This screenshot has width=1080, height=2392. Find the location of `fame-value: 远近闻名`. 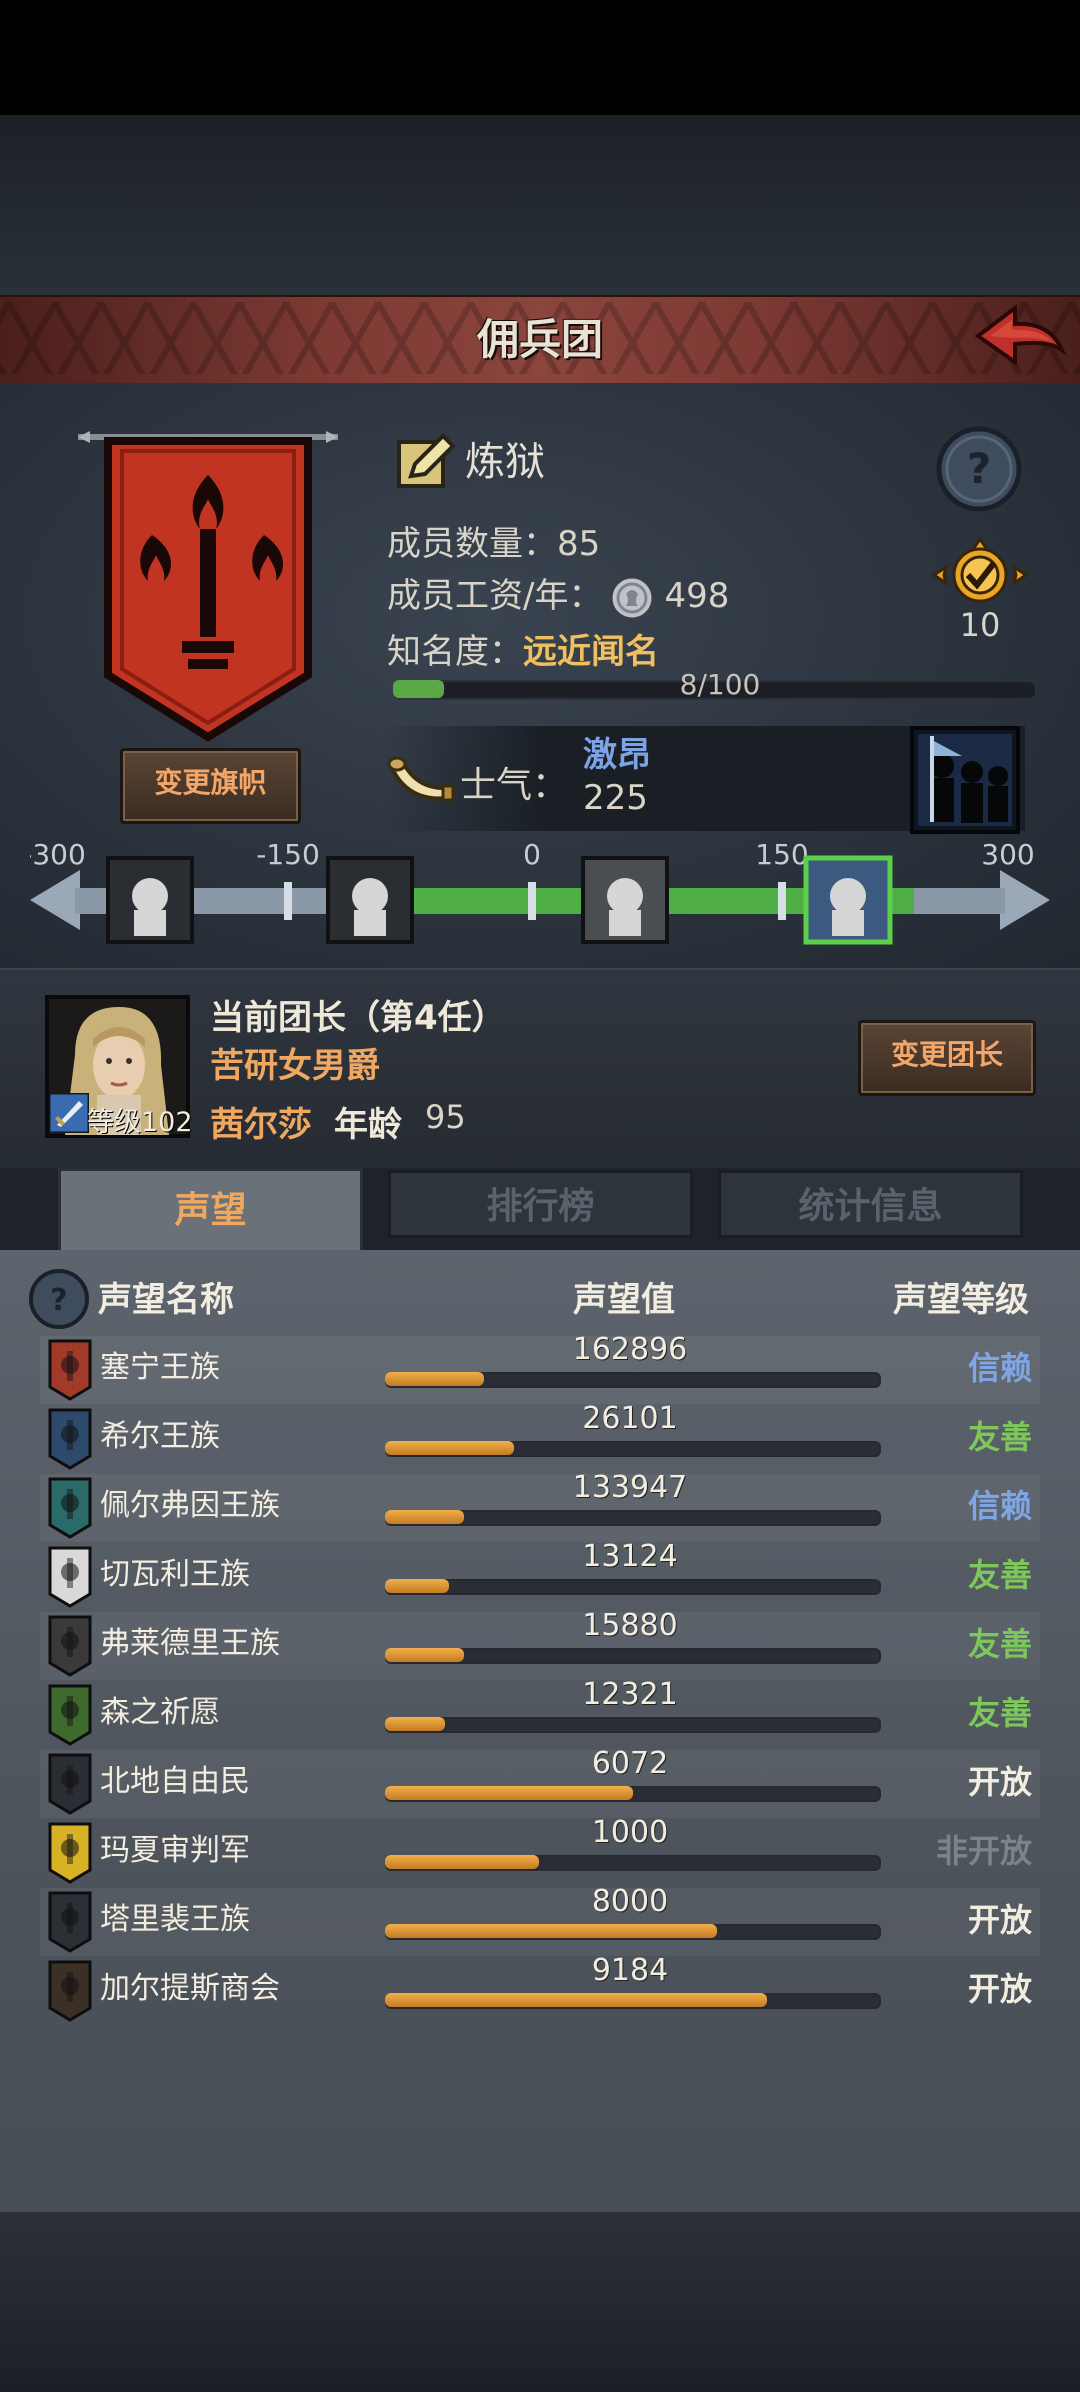

fame-value: 远近闻名 is located at coordinates (591, 652).